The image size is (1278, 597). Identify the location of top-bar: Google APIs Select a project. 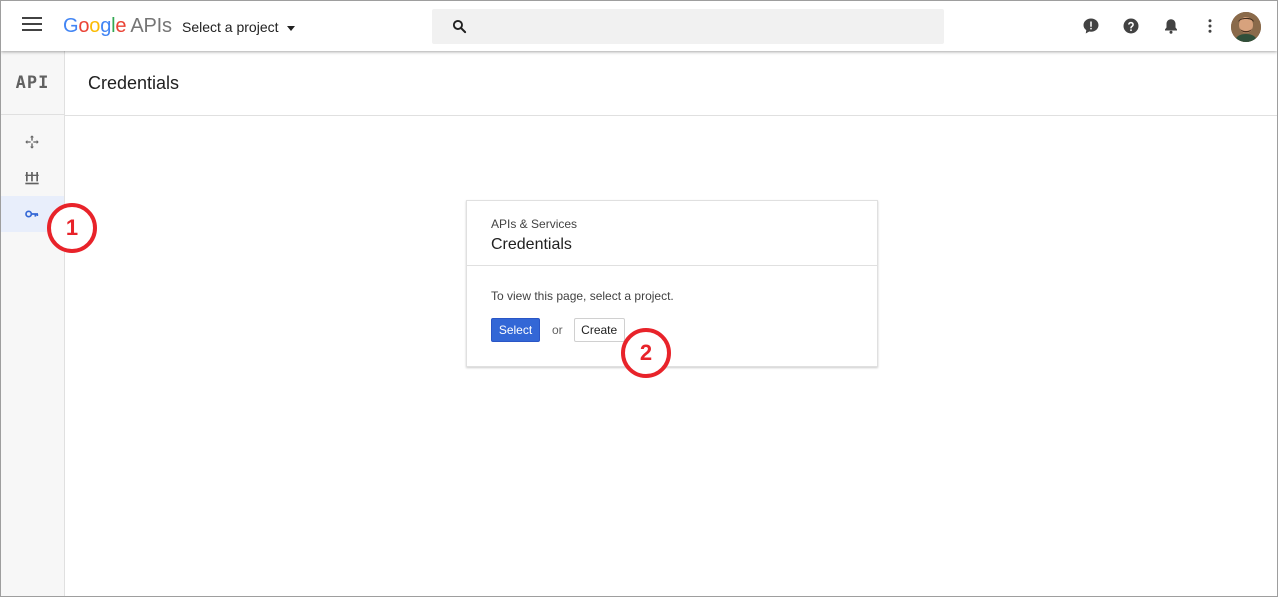
(639, 26).